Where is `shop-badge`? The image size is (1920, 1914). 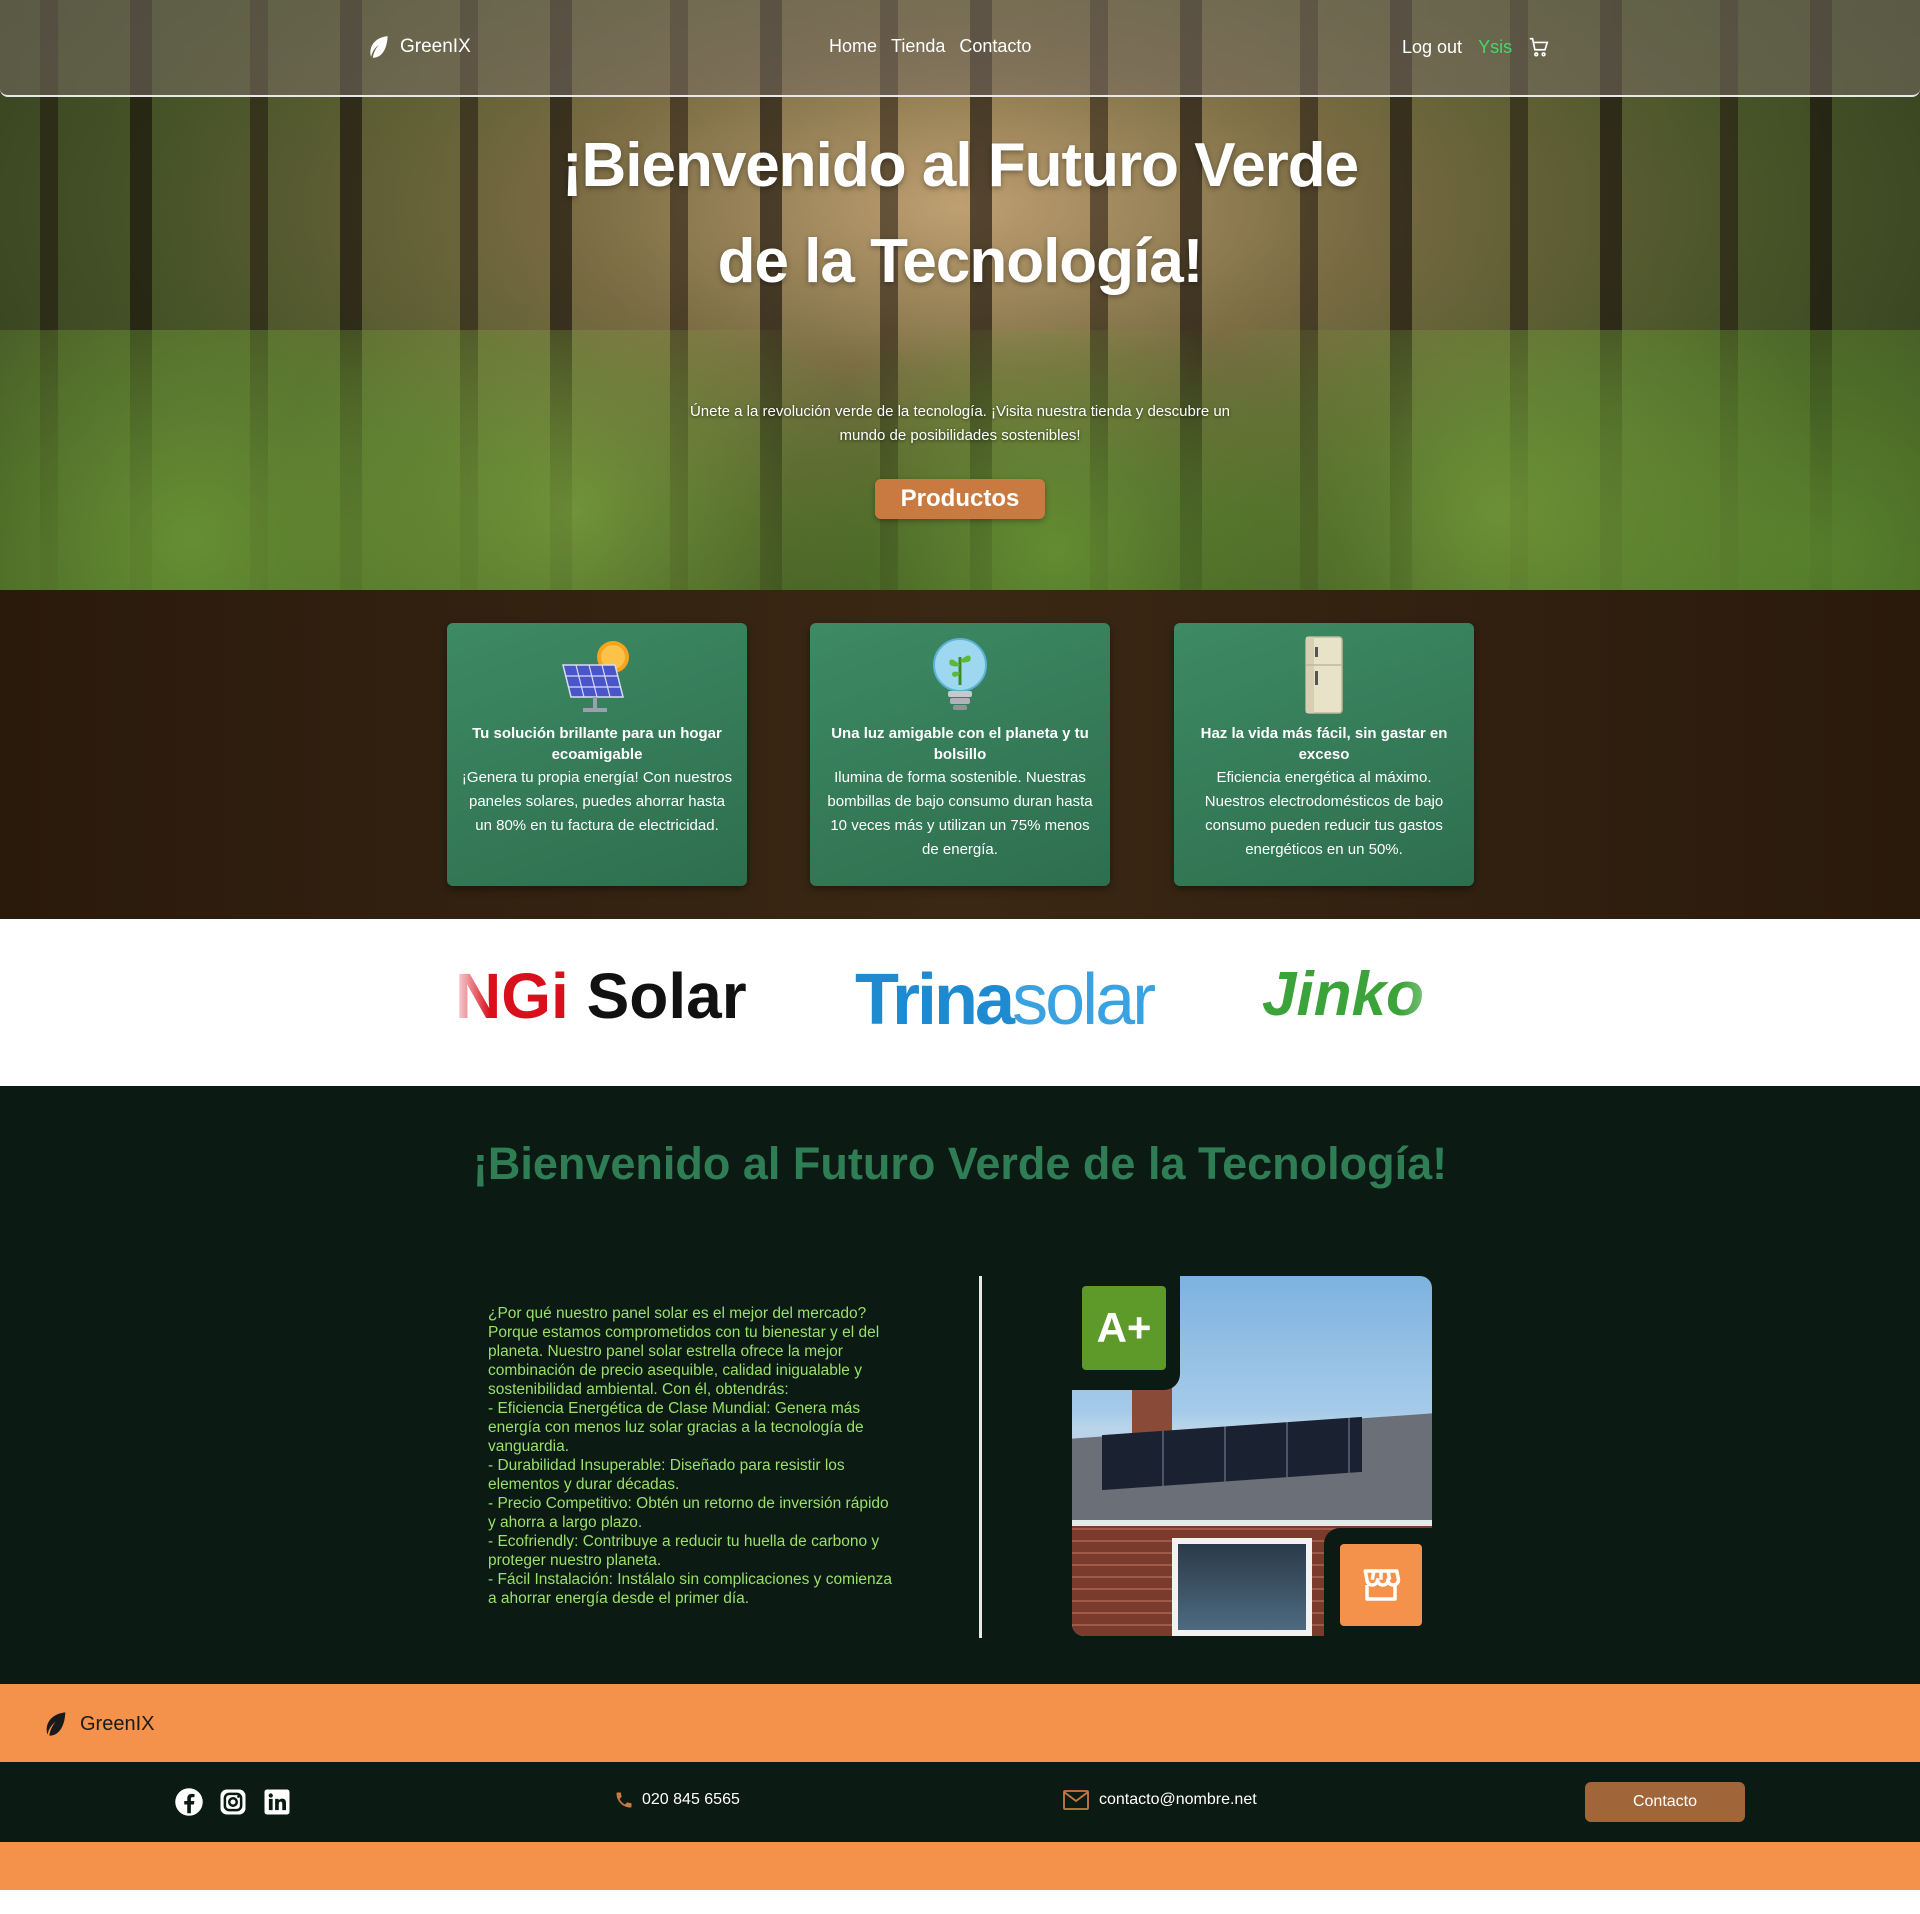
shop-badge is located at coordinates (1381, 1585).